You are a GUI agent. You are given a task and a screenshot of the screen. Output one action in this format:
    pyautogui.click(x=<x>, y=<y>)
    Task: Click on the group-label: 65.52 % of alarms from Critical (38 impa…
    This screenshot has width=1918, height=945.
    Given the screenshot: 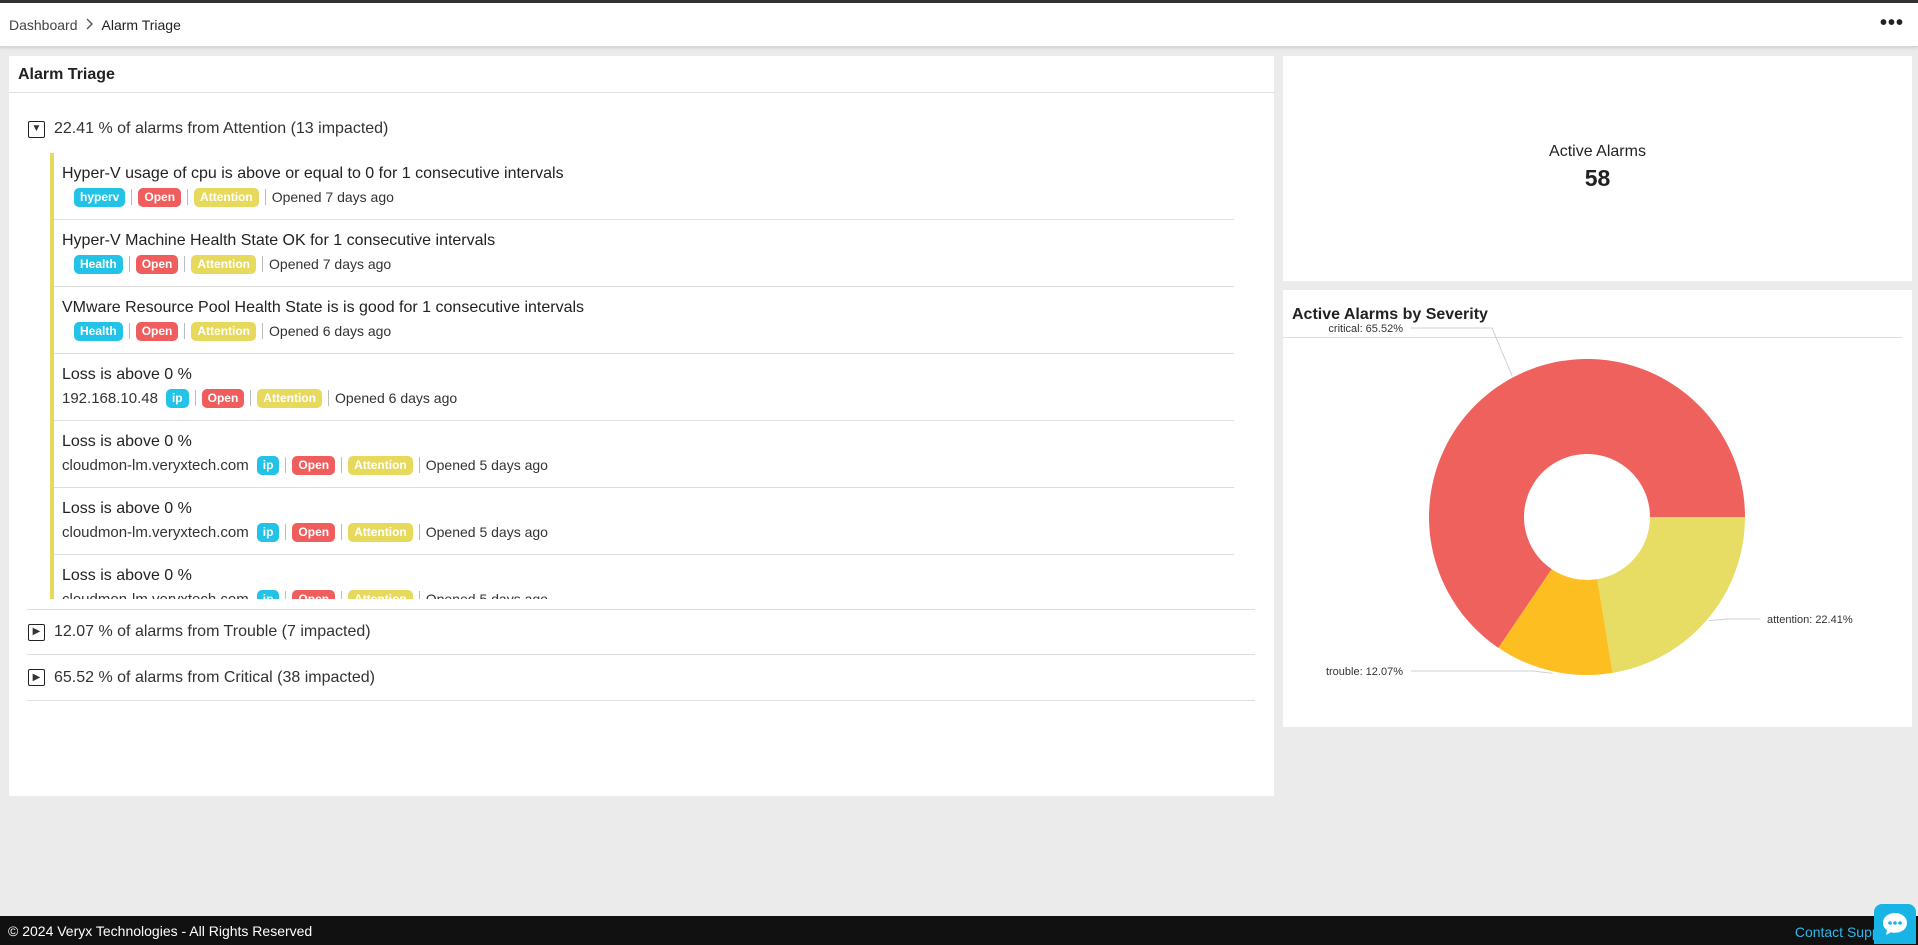 What is the action you would take?
    pyautogui.click(x=214, y=677)
    